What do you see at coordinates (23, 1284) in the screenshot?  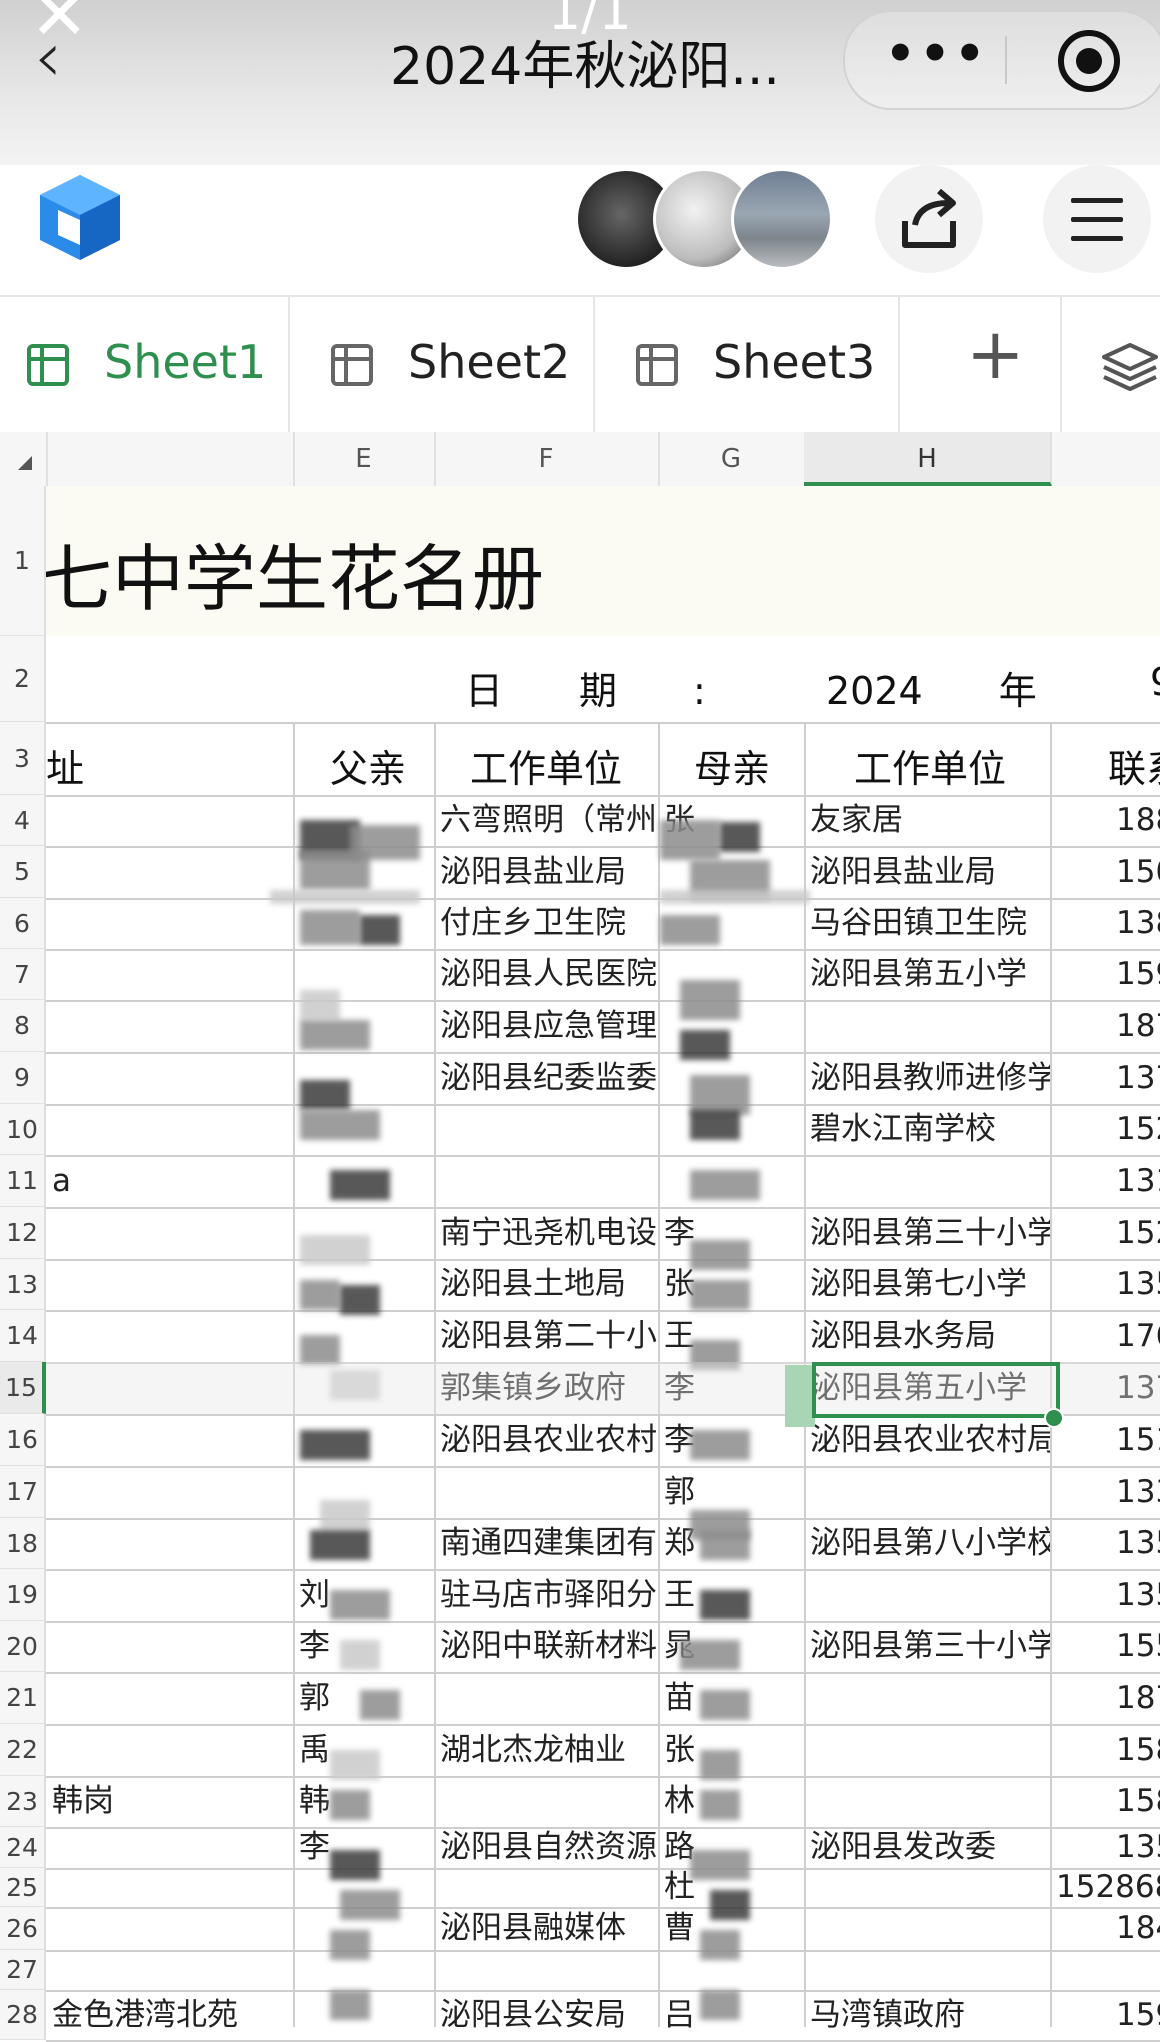 I see `row-header-13: 13` at bounding box center [23, 1284].